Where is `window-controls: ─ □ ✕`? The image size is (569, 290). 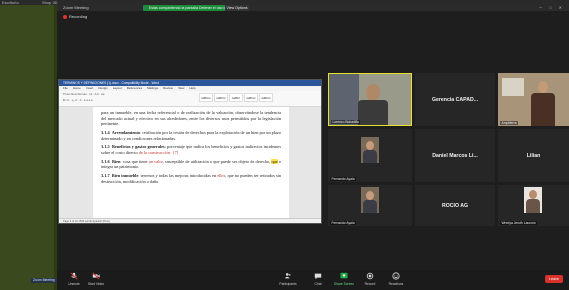
window-controls: ─ □ ✕ is located at coordinates (552, 8).